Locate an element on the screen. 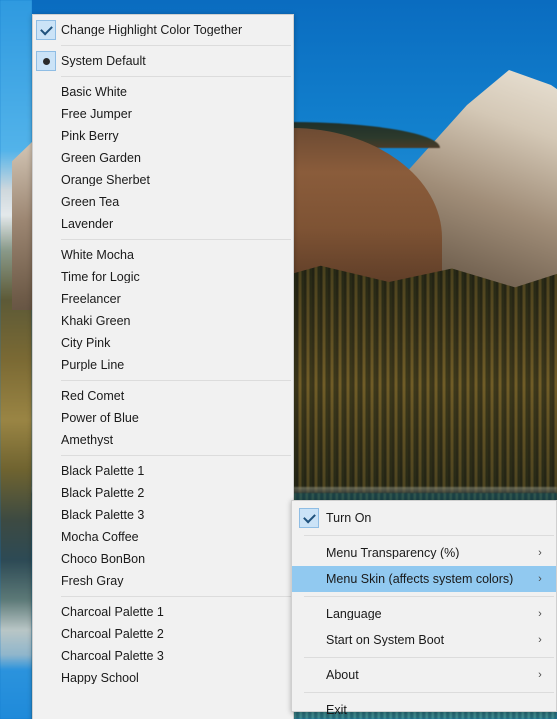 The height and width of the screenshot is (719, 557). menu-item-black-palette-2: Black Palette 2 is located at coordinates (163, 493).